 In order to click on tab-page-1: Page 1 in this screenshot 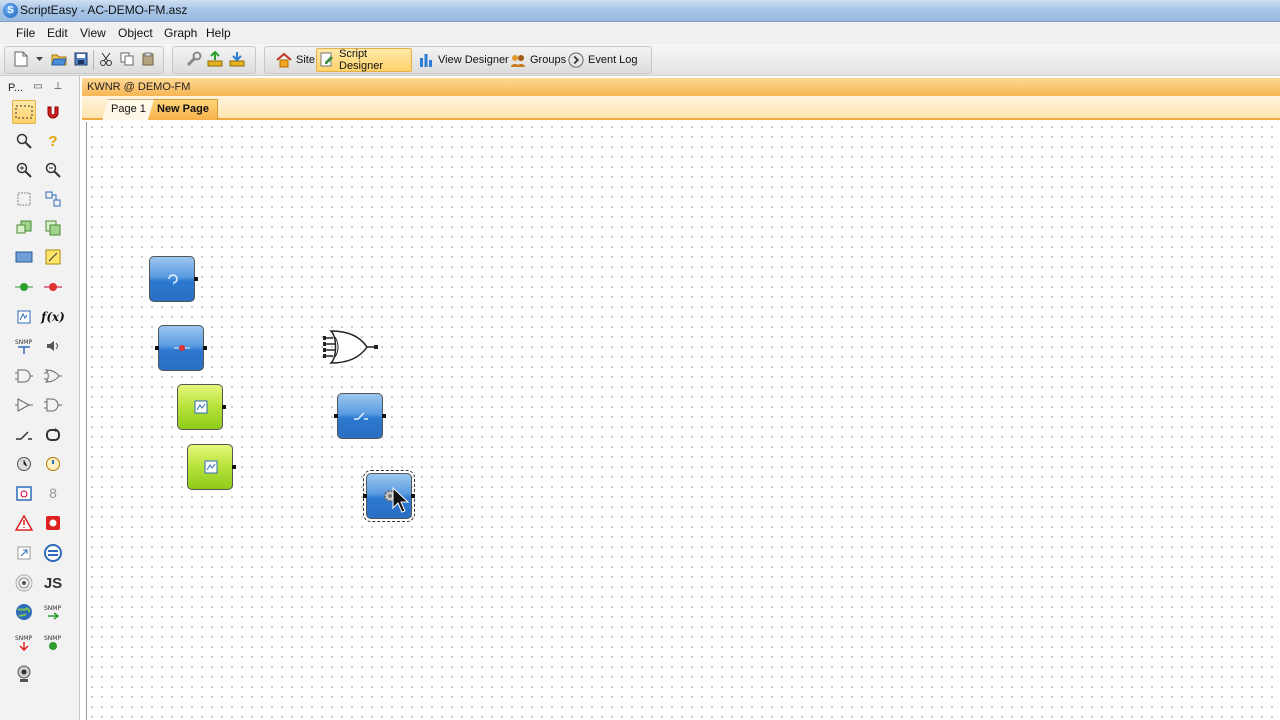, I will do `click(128, 109)`.